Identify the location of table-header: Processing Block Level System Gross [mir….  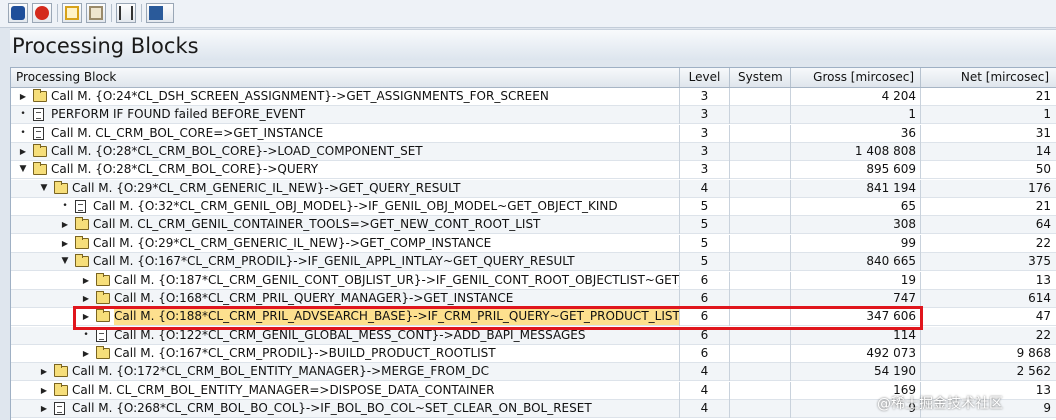
(533, 78).